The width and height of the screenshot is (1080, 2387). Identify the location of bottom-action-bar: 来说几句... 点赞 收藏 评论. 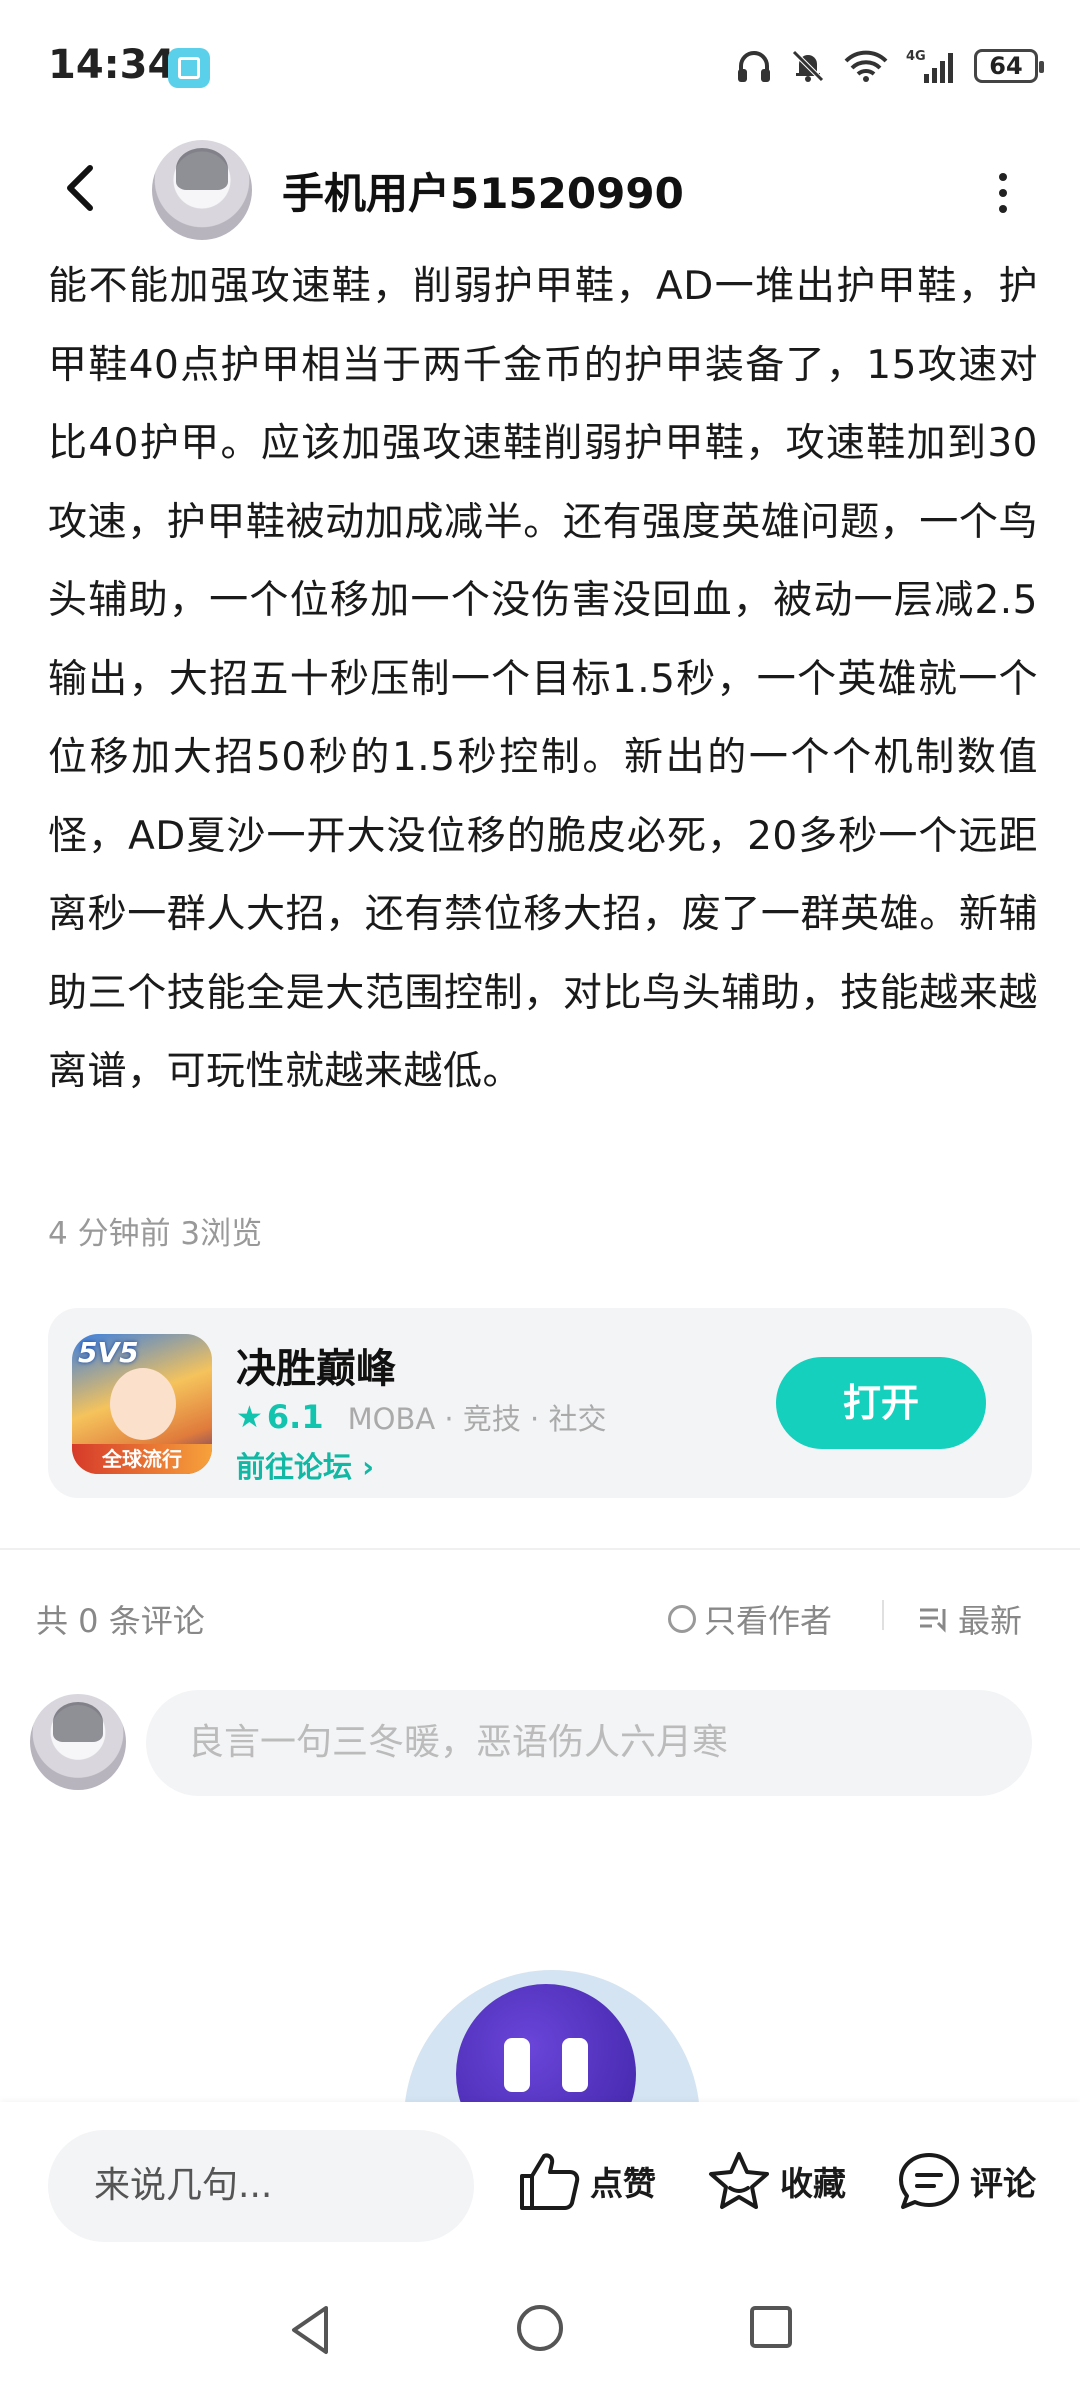
(540, 2187).